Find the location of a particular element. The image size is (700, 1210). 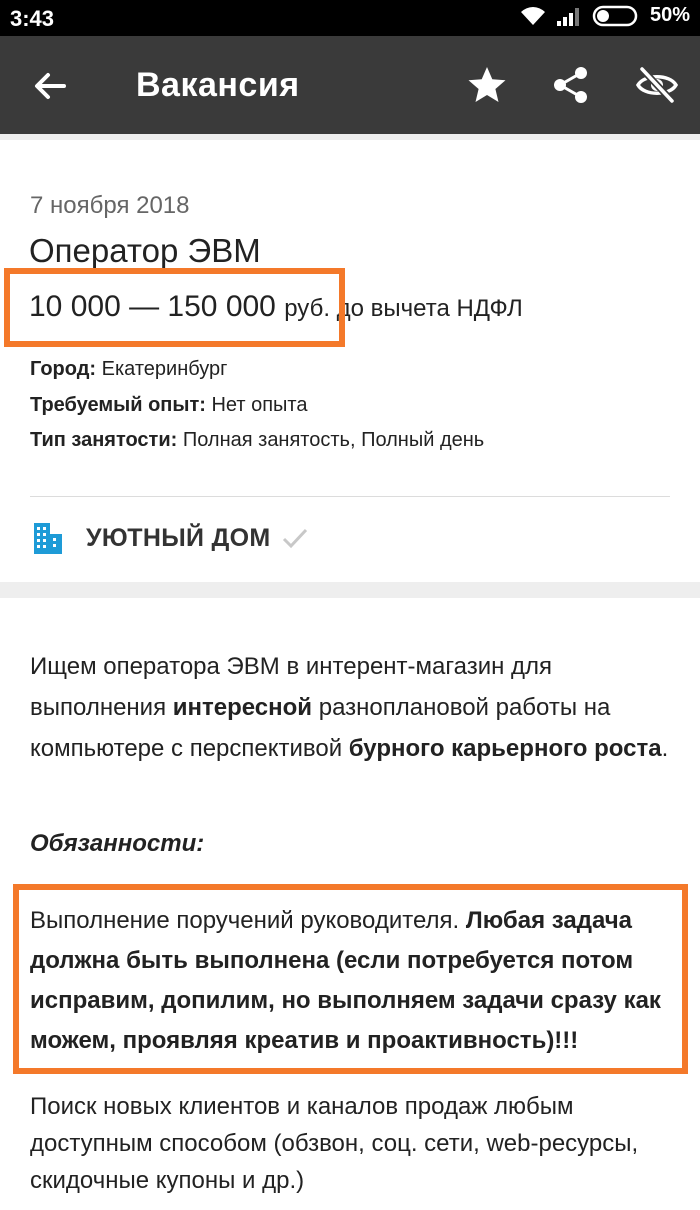

company-link: УЮТНЫЙ ДОМ is located at coordinates (169, 538).